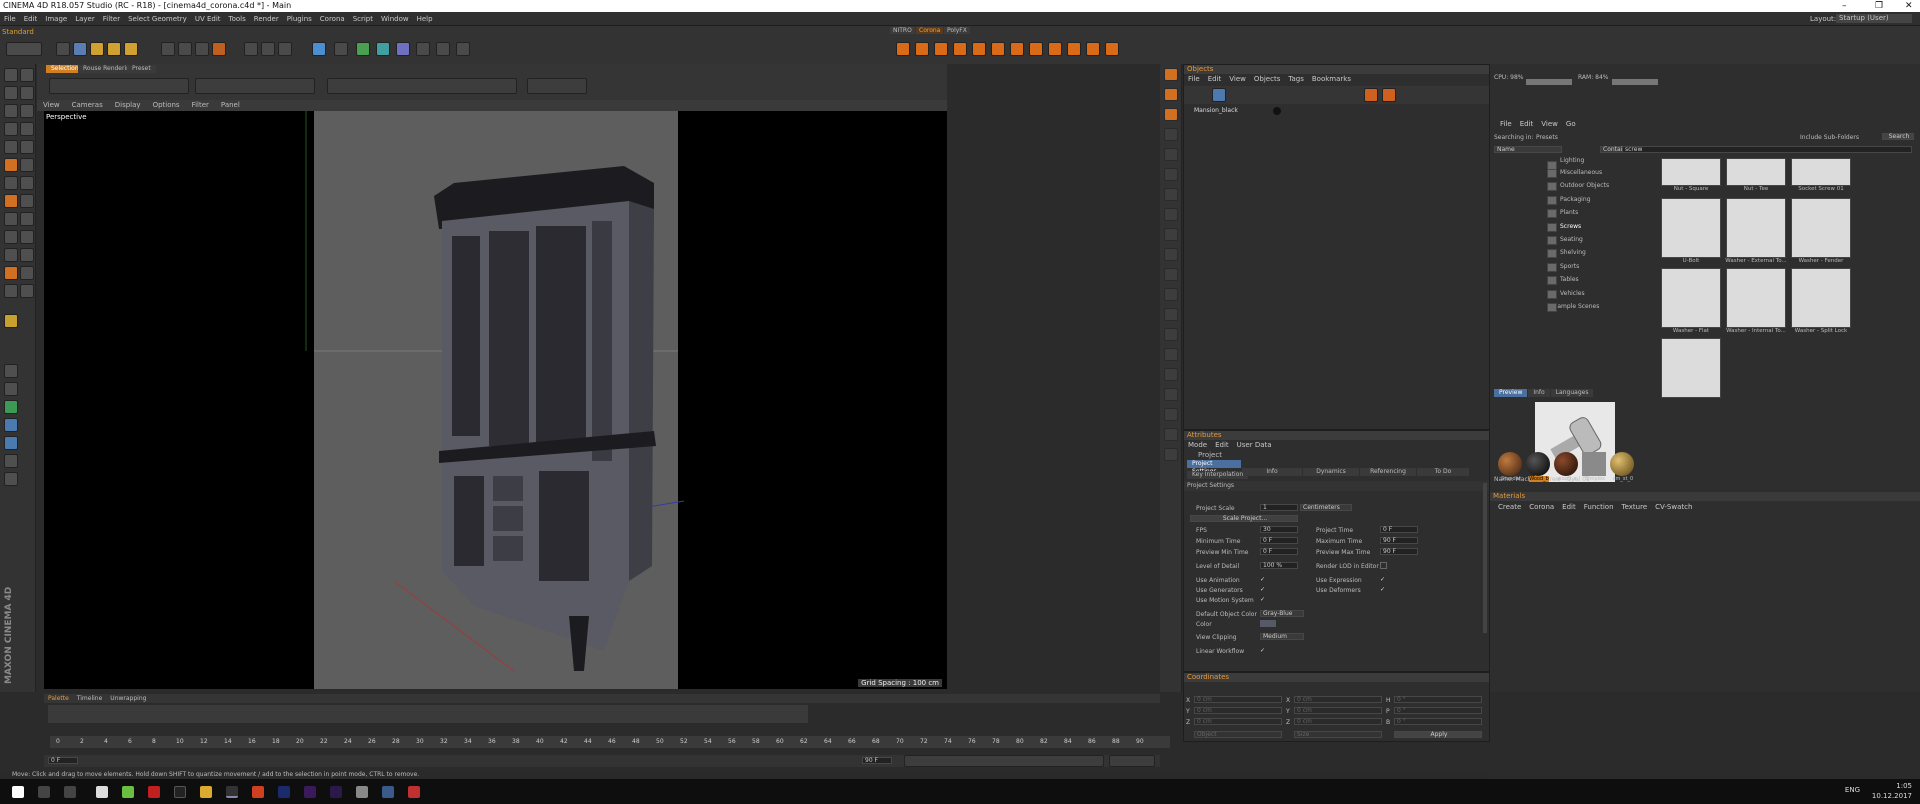 The width and height of the screenshot is (1920, 804). Describe the element at coordinates (957, 30) in the screenshot. I see `tab-polyfx: PolyFX` at that location.